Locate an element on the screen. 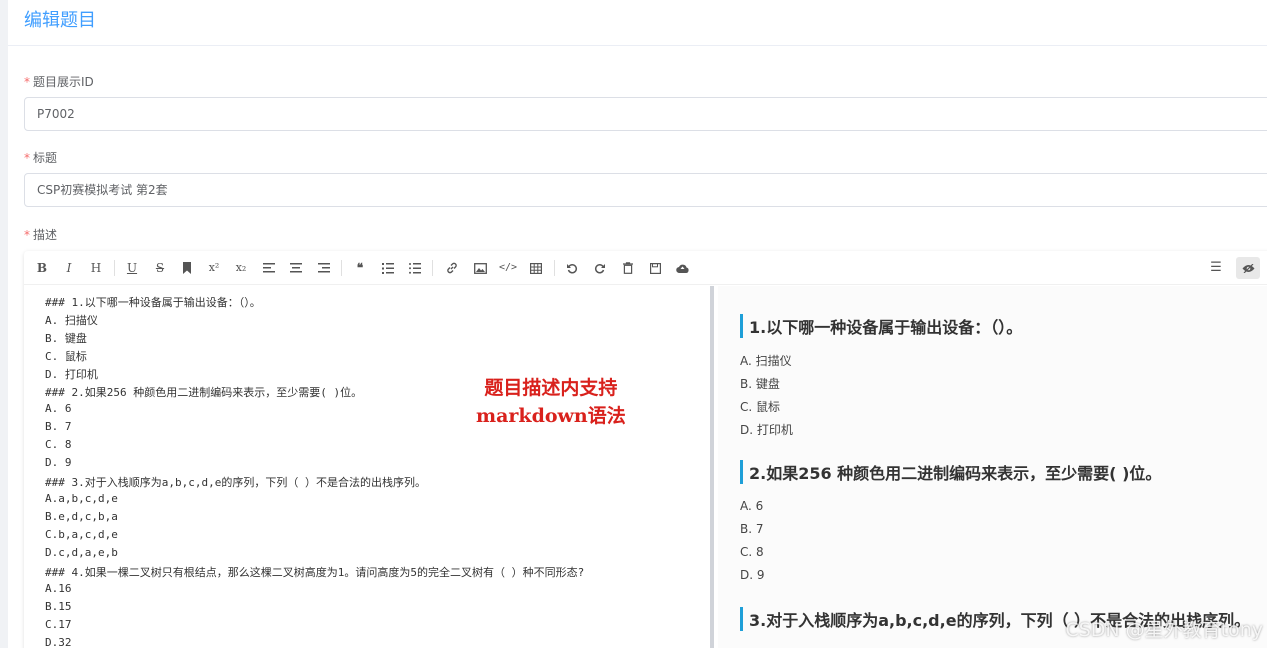 Image resolution: width=1267 pixels, height=648 pixels. preview-option: D. 9 is located at coordinates (752, 575).